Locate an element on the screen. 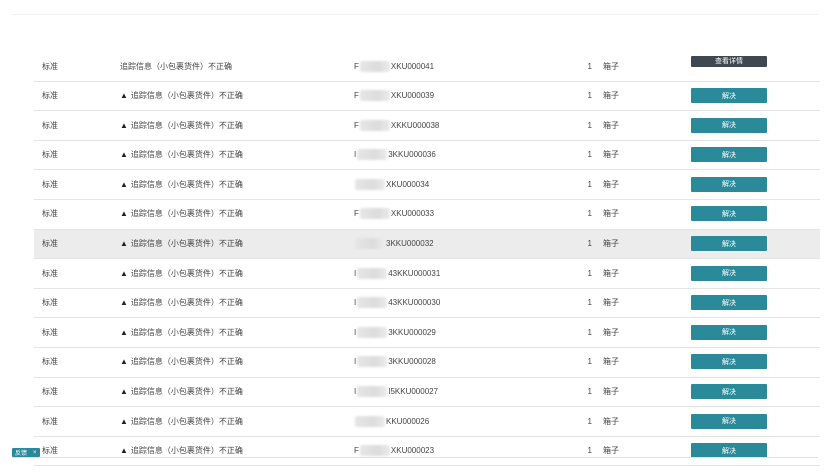 Image resolution: width=830 pixels, height=474 pixels. table-row: 标准 ▲ 追踪信息（小包裹货件）不正确 F XKU000023 1 箱子 解决 is located at coordinates (427, 452).